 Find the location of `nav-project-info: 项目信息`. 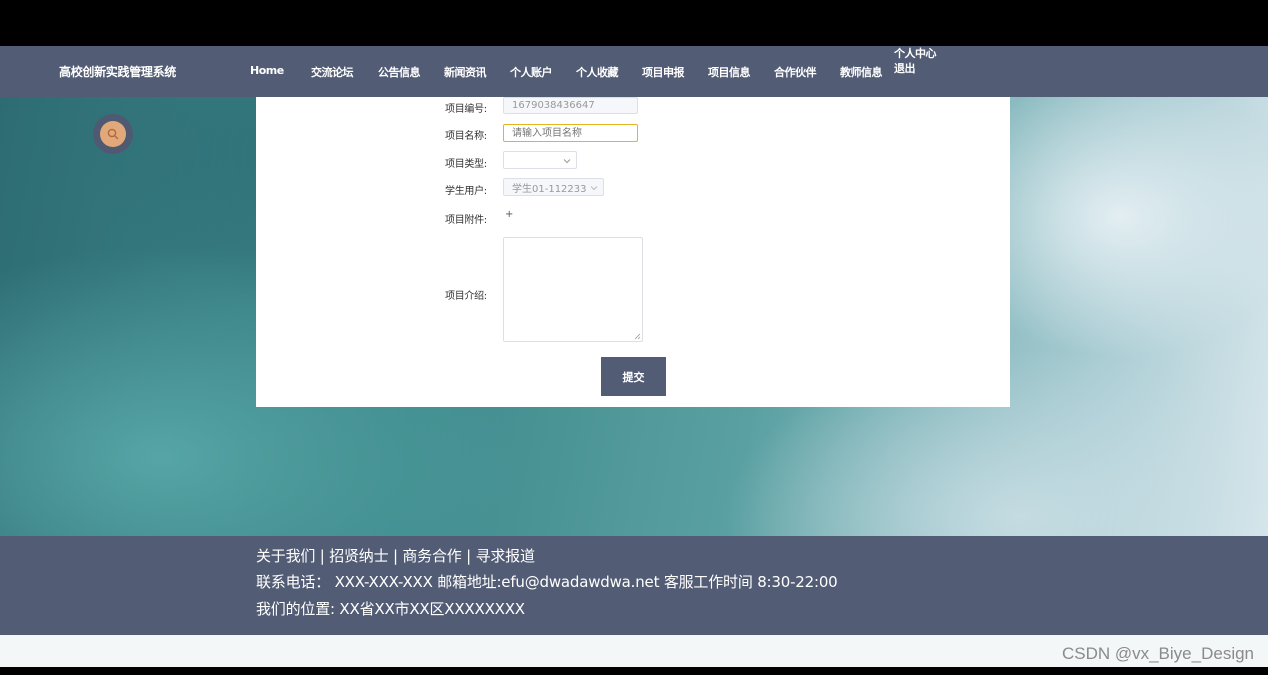

nav-project-info: 项目信息 is located at coordinates (729, 72).